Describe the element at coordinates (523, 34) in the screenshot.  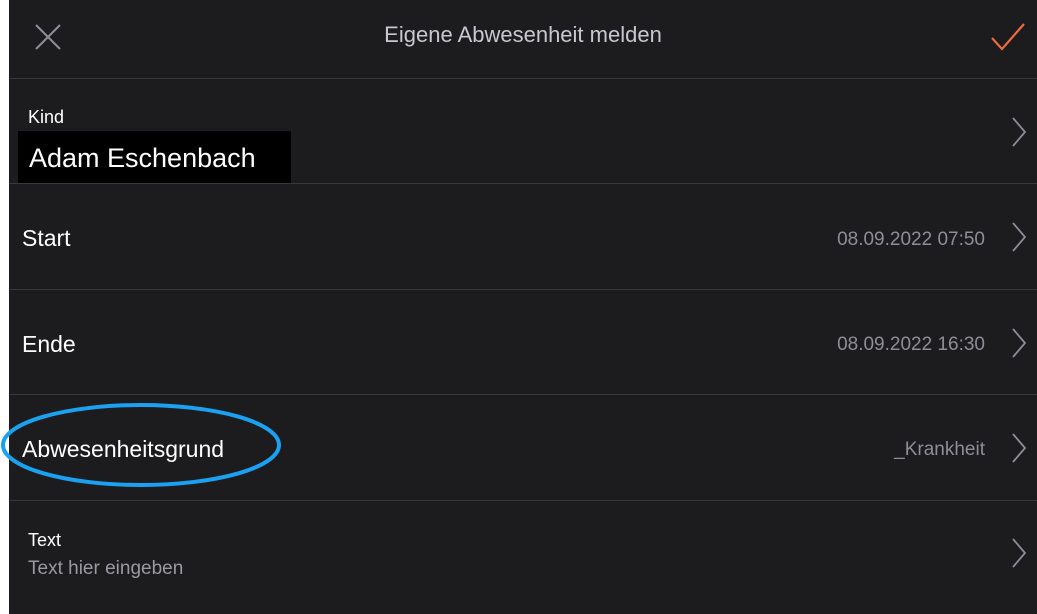
I see `page-title: Eigene Abwesenheit melden` at that location.